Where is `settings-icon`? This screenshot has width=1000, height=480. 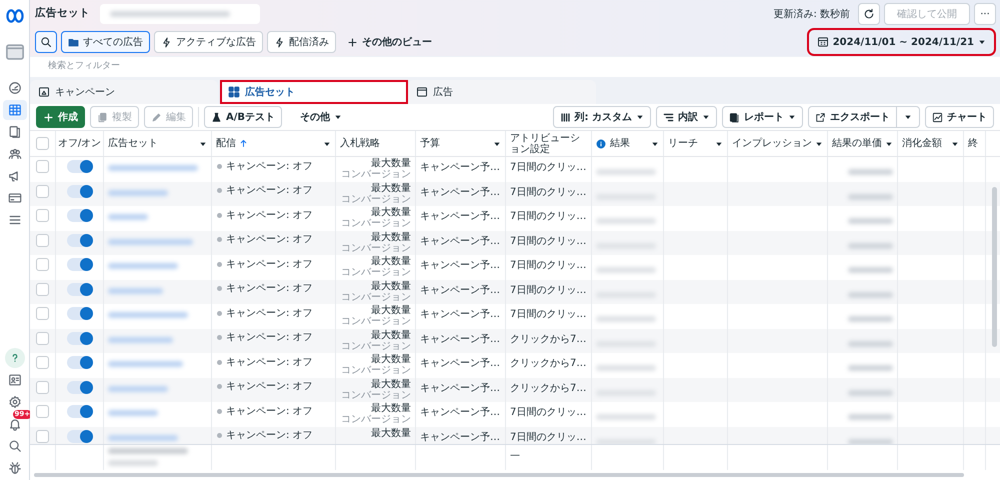 settings-icon is located at coordinates (15, 402).